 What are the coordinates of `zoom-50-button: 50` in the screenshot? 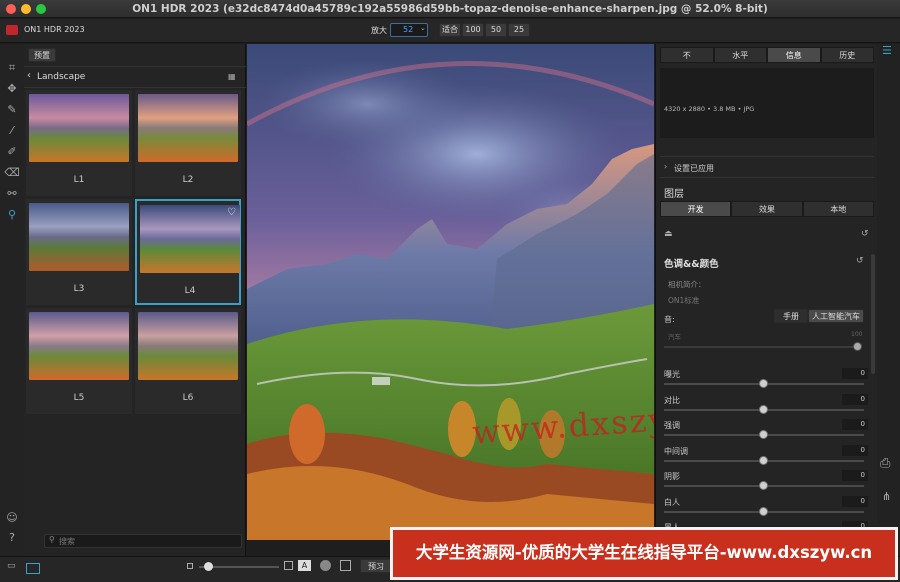 It's located at (496, 30).